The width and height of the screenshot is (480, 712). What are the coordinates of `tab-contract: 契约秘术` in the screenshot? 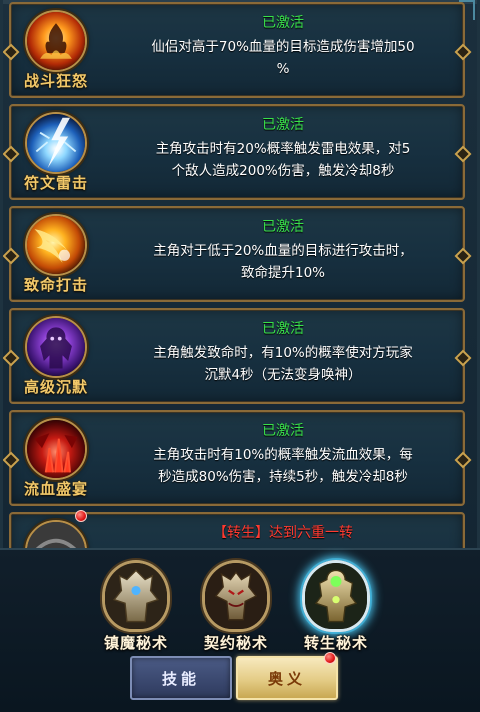 It's located at (236, 612).